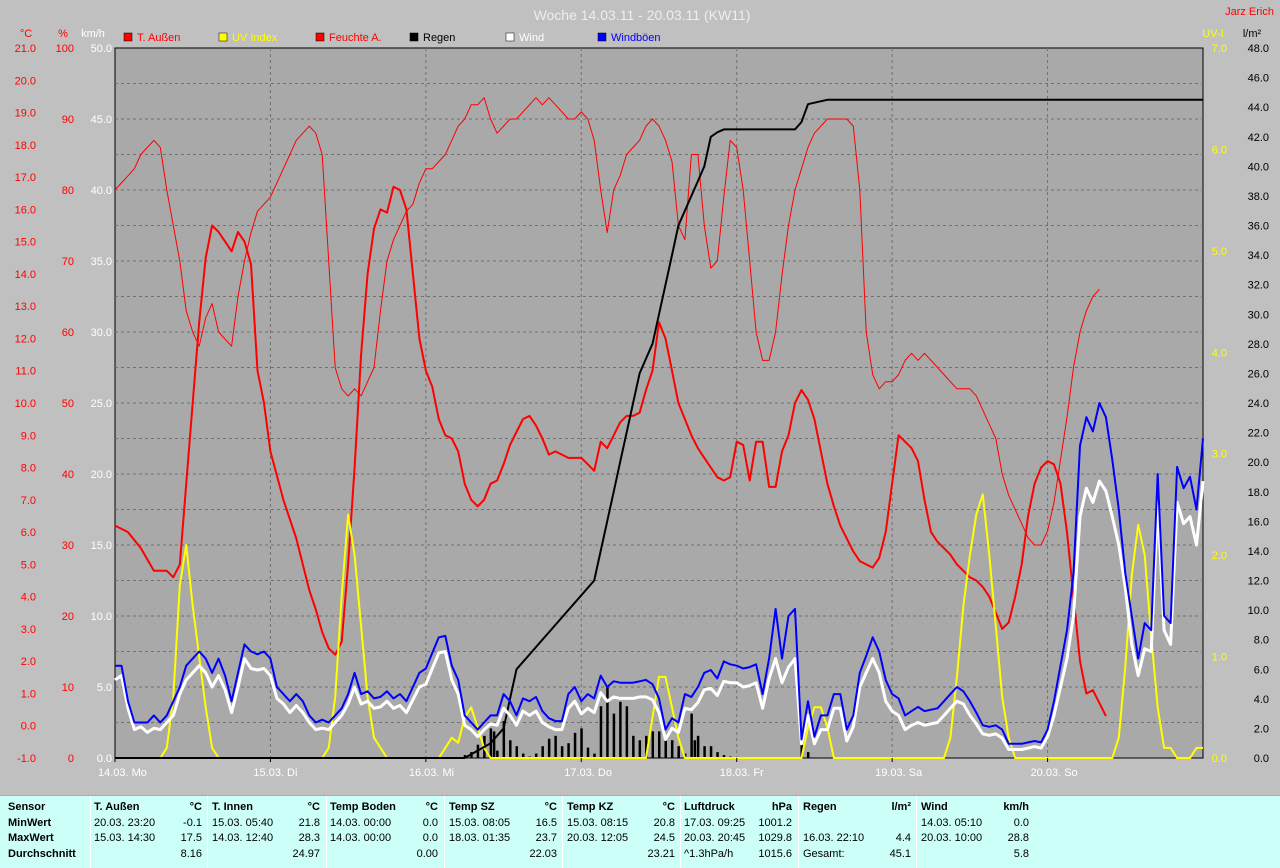 The width and height of the screenshot is (1280, 868). What do you see at coordinates (531, 38) in the screenshot?
I see `legend-label: Wind` at bounding box center [531, 38].